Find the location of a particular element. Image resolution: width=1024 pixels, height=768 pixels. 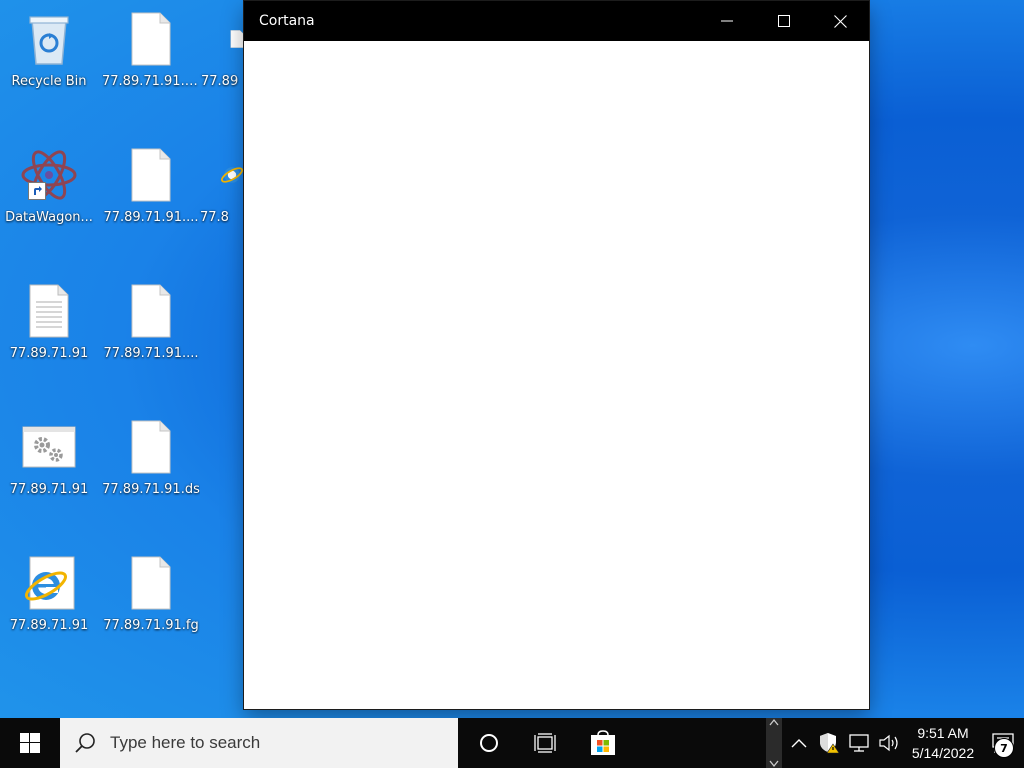

window-titlebar: Cortana is located at coordinates (556, 21).